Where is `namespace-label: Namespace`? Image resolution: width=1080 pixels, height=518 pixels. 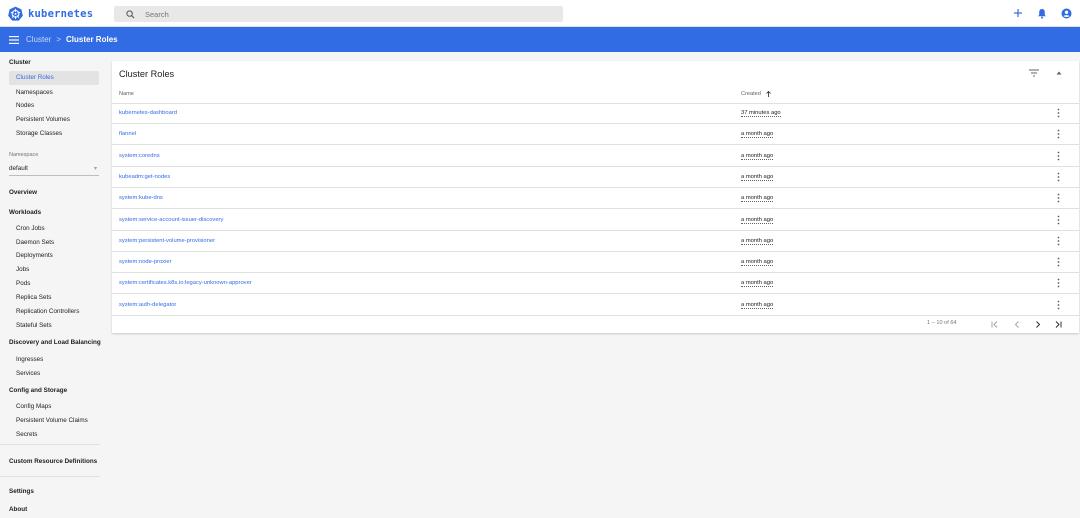 namespace-label: Namespace is located at coordinates (24, 155).